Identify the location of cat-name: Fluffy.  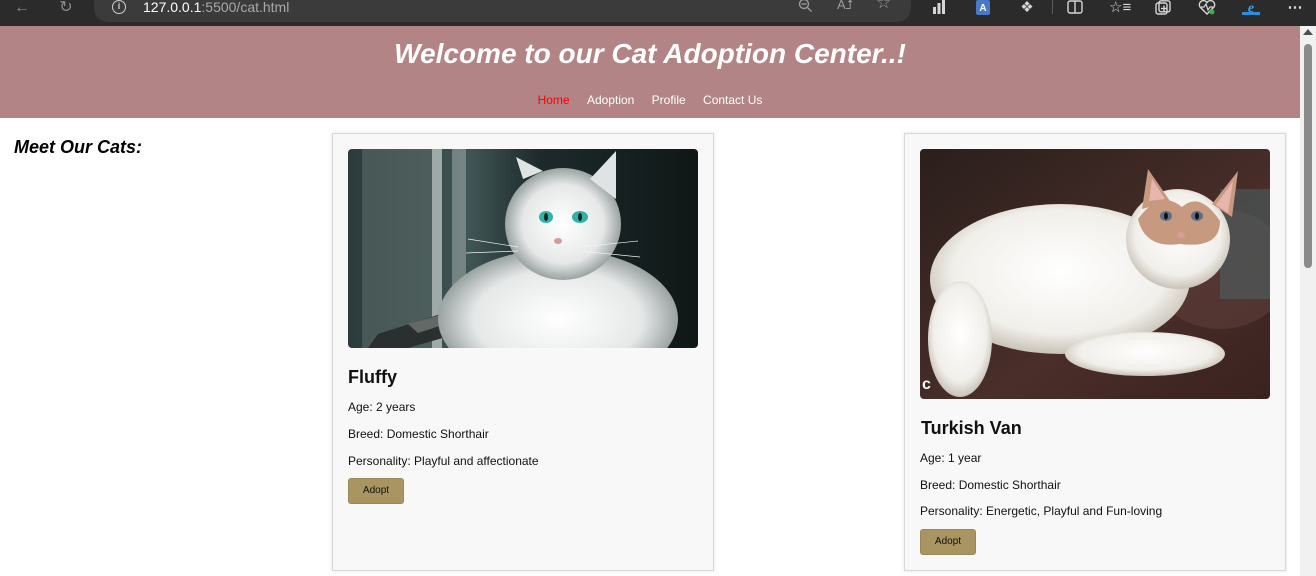
(372, 377).